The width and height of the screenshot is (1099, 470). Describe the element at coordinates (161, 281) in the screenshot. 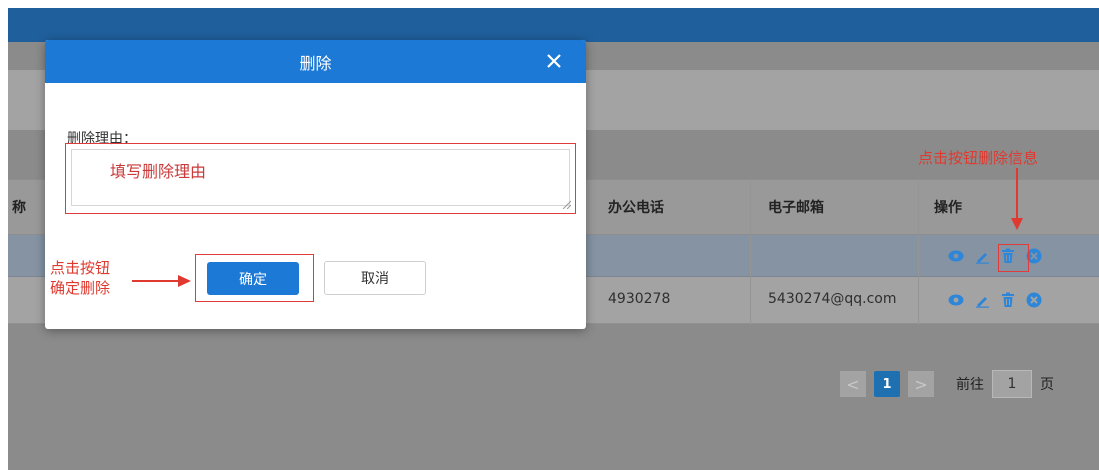

I see `annotation-arrow-right-icon` at that location.